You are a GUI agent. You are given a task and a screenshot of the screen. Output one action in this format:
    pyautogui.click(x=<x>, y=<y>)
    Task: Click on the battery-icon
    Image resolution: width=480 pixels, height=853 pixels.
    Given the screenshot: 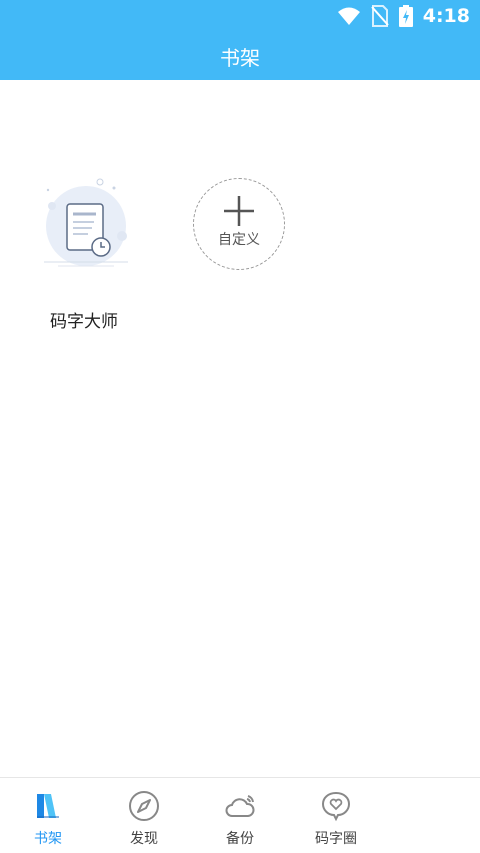 What is the action you would take?
    pyautogui.click(x=405, y=16)
    